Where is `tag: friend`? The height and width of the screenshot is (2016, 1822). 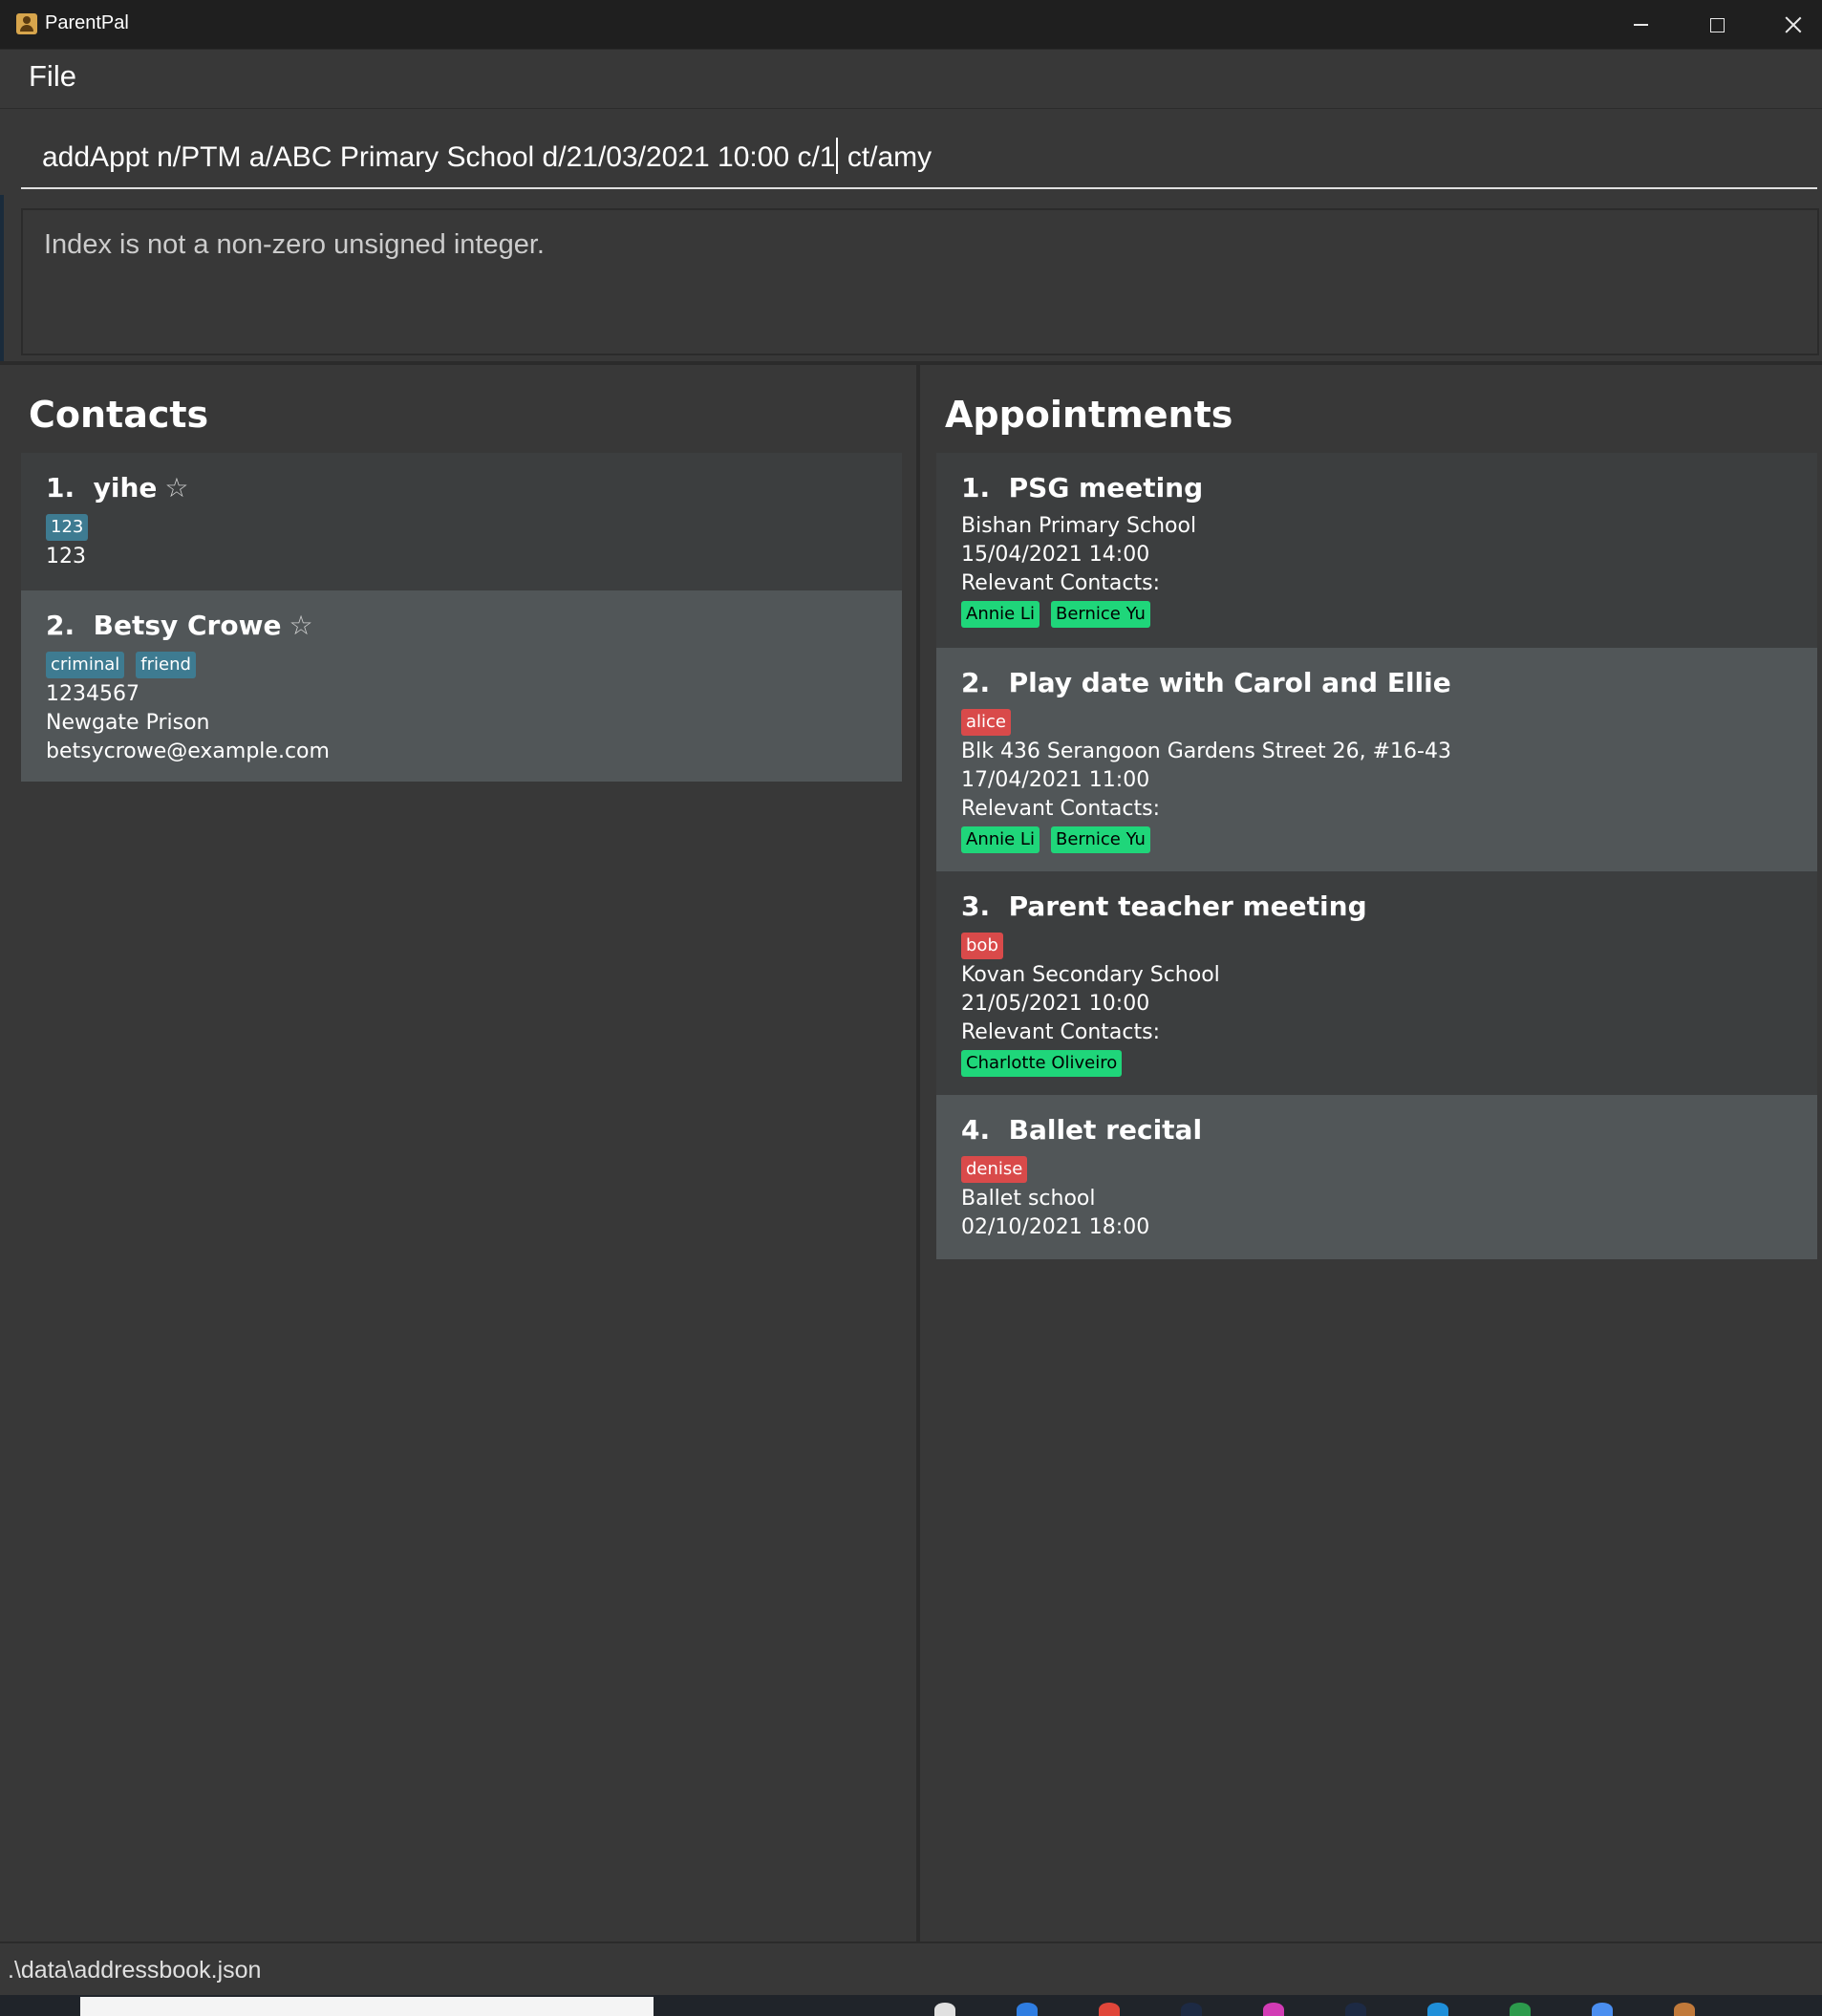 tag: friend is located at coordinates (166, 665).